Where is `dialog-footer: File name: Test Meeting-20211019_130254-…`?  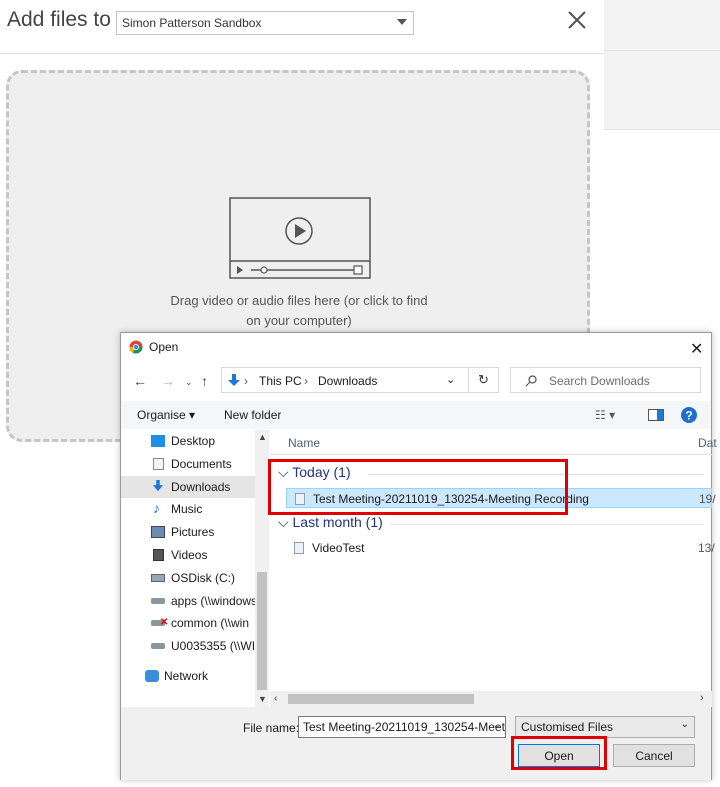 dialog-footer: File name: Test Meeting-20211019_130254-… is located at coordinates (416, 743).